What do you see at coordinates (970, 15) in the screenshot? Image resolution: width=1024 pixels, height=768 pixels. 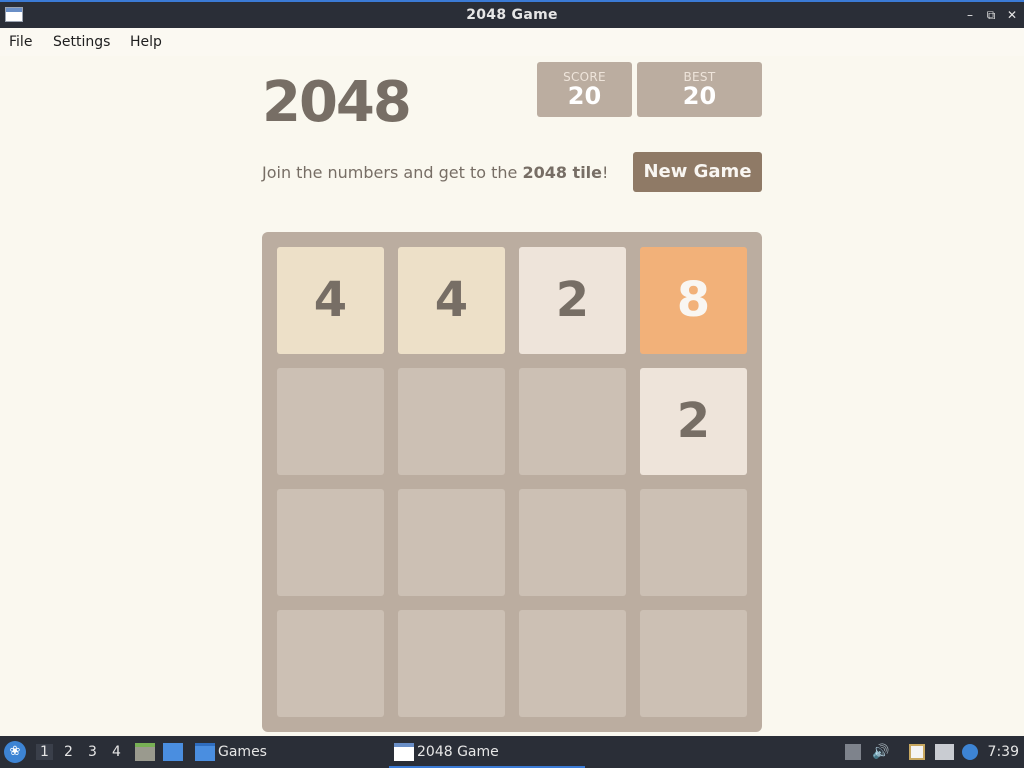 I see `minimize-icon: –` at bounding box center [970, 15].